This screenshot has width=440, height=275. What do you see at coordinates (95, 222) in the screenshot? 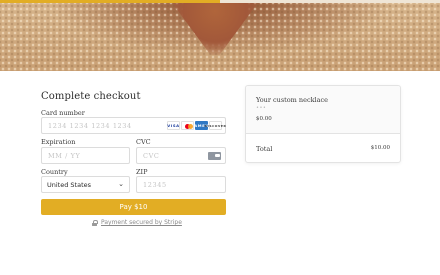
I see `lock-icon` at bounding box center [95, 222].